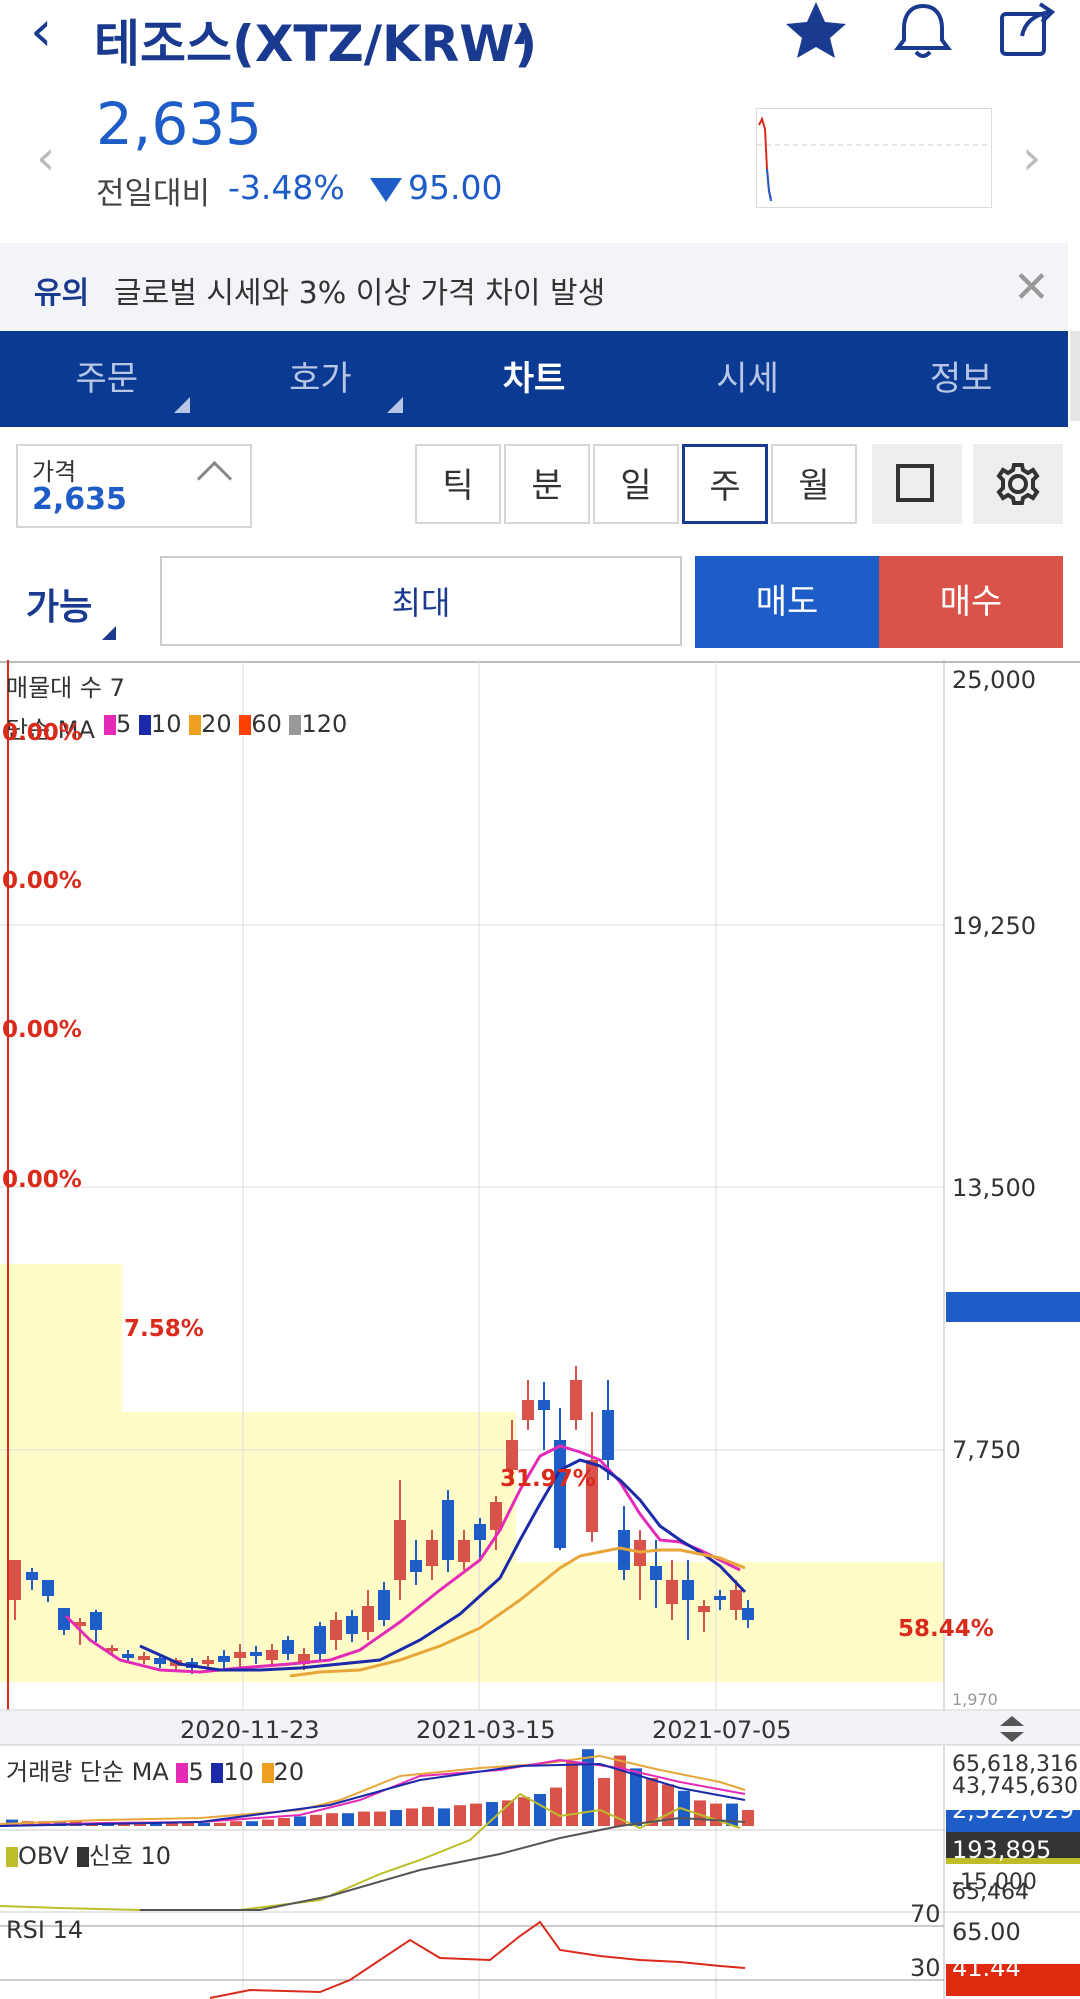 This screenshot has height=1999, width=1080. What do you see at coordinates (925, 1968) in the screenshot?
I see `rsi-level: 30` at bounding box center [925, 1968].